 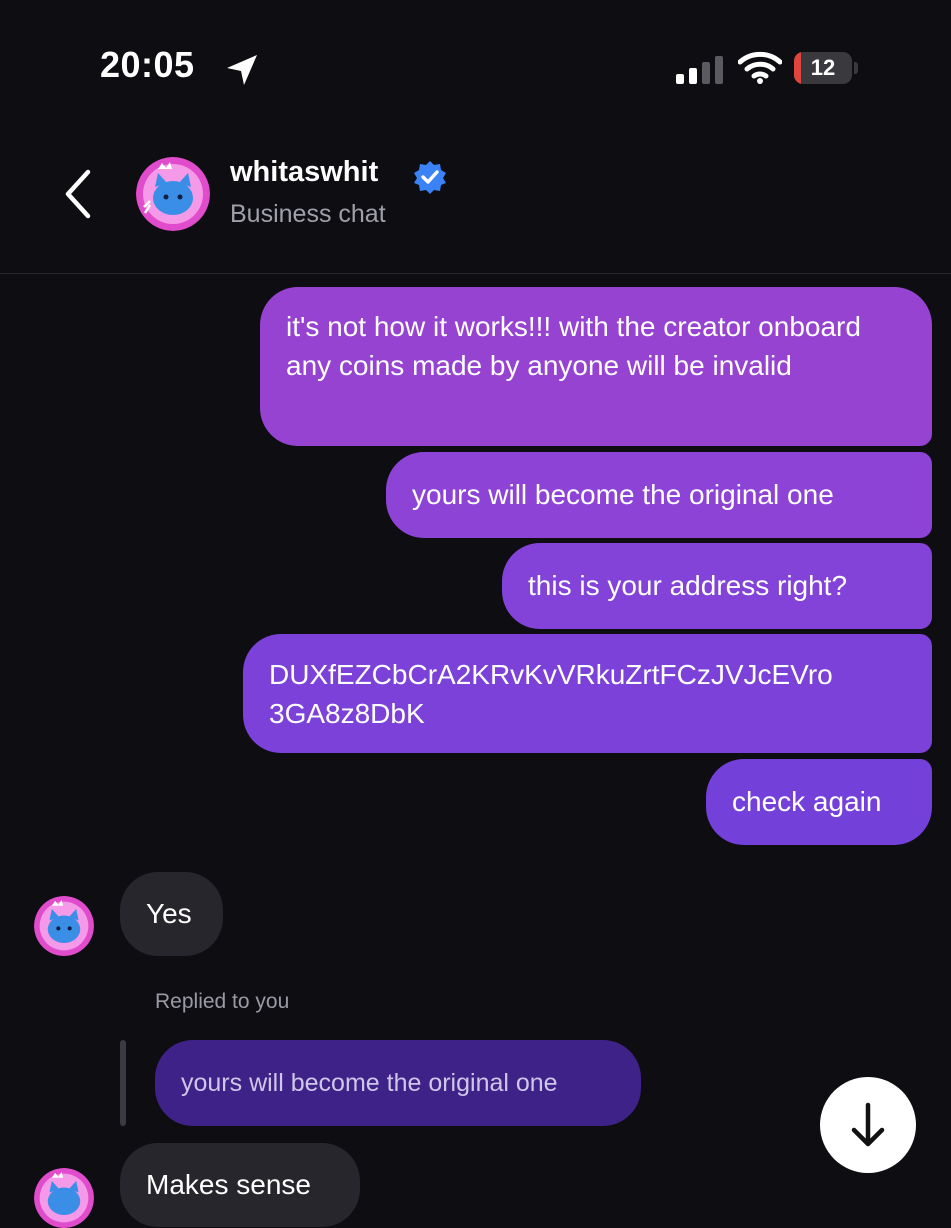 What do you see at coordinates (551, 674) in the screenshot?
I see `address-line-1: DUXfEZCbCrA2KRvKvVRkuZrtFCzJVJcEVro` at bounding box center [551, 674].